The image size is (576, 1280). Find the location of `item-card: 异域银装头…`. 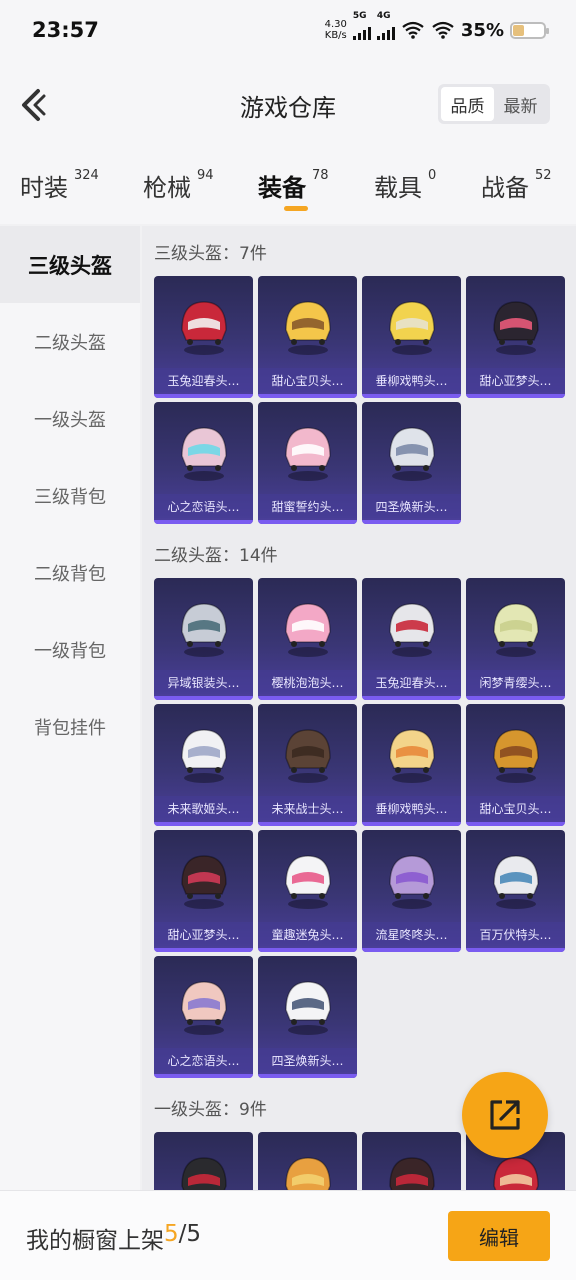

item-card: 异域银装头… is located at coordinates (203, 639).